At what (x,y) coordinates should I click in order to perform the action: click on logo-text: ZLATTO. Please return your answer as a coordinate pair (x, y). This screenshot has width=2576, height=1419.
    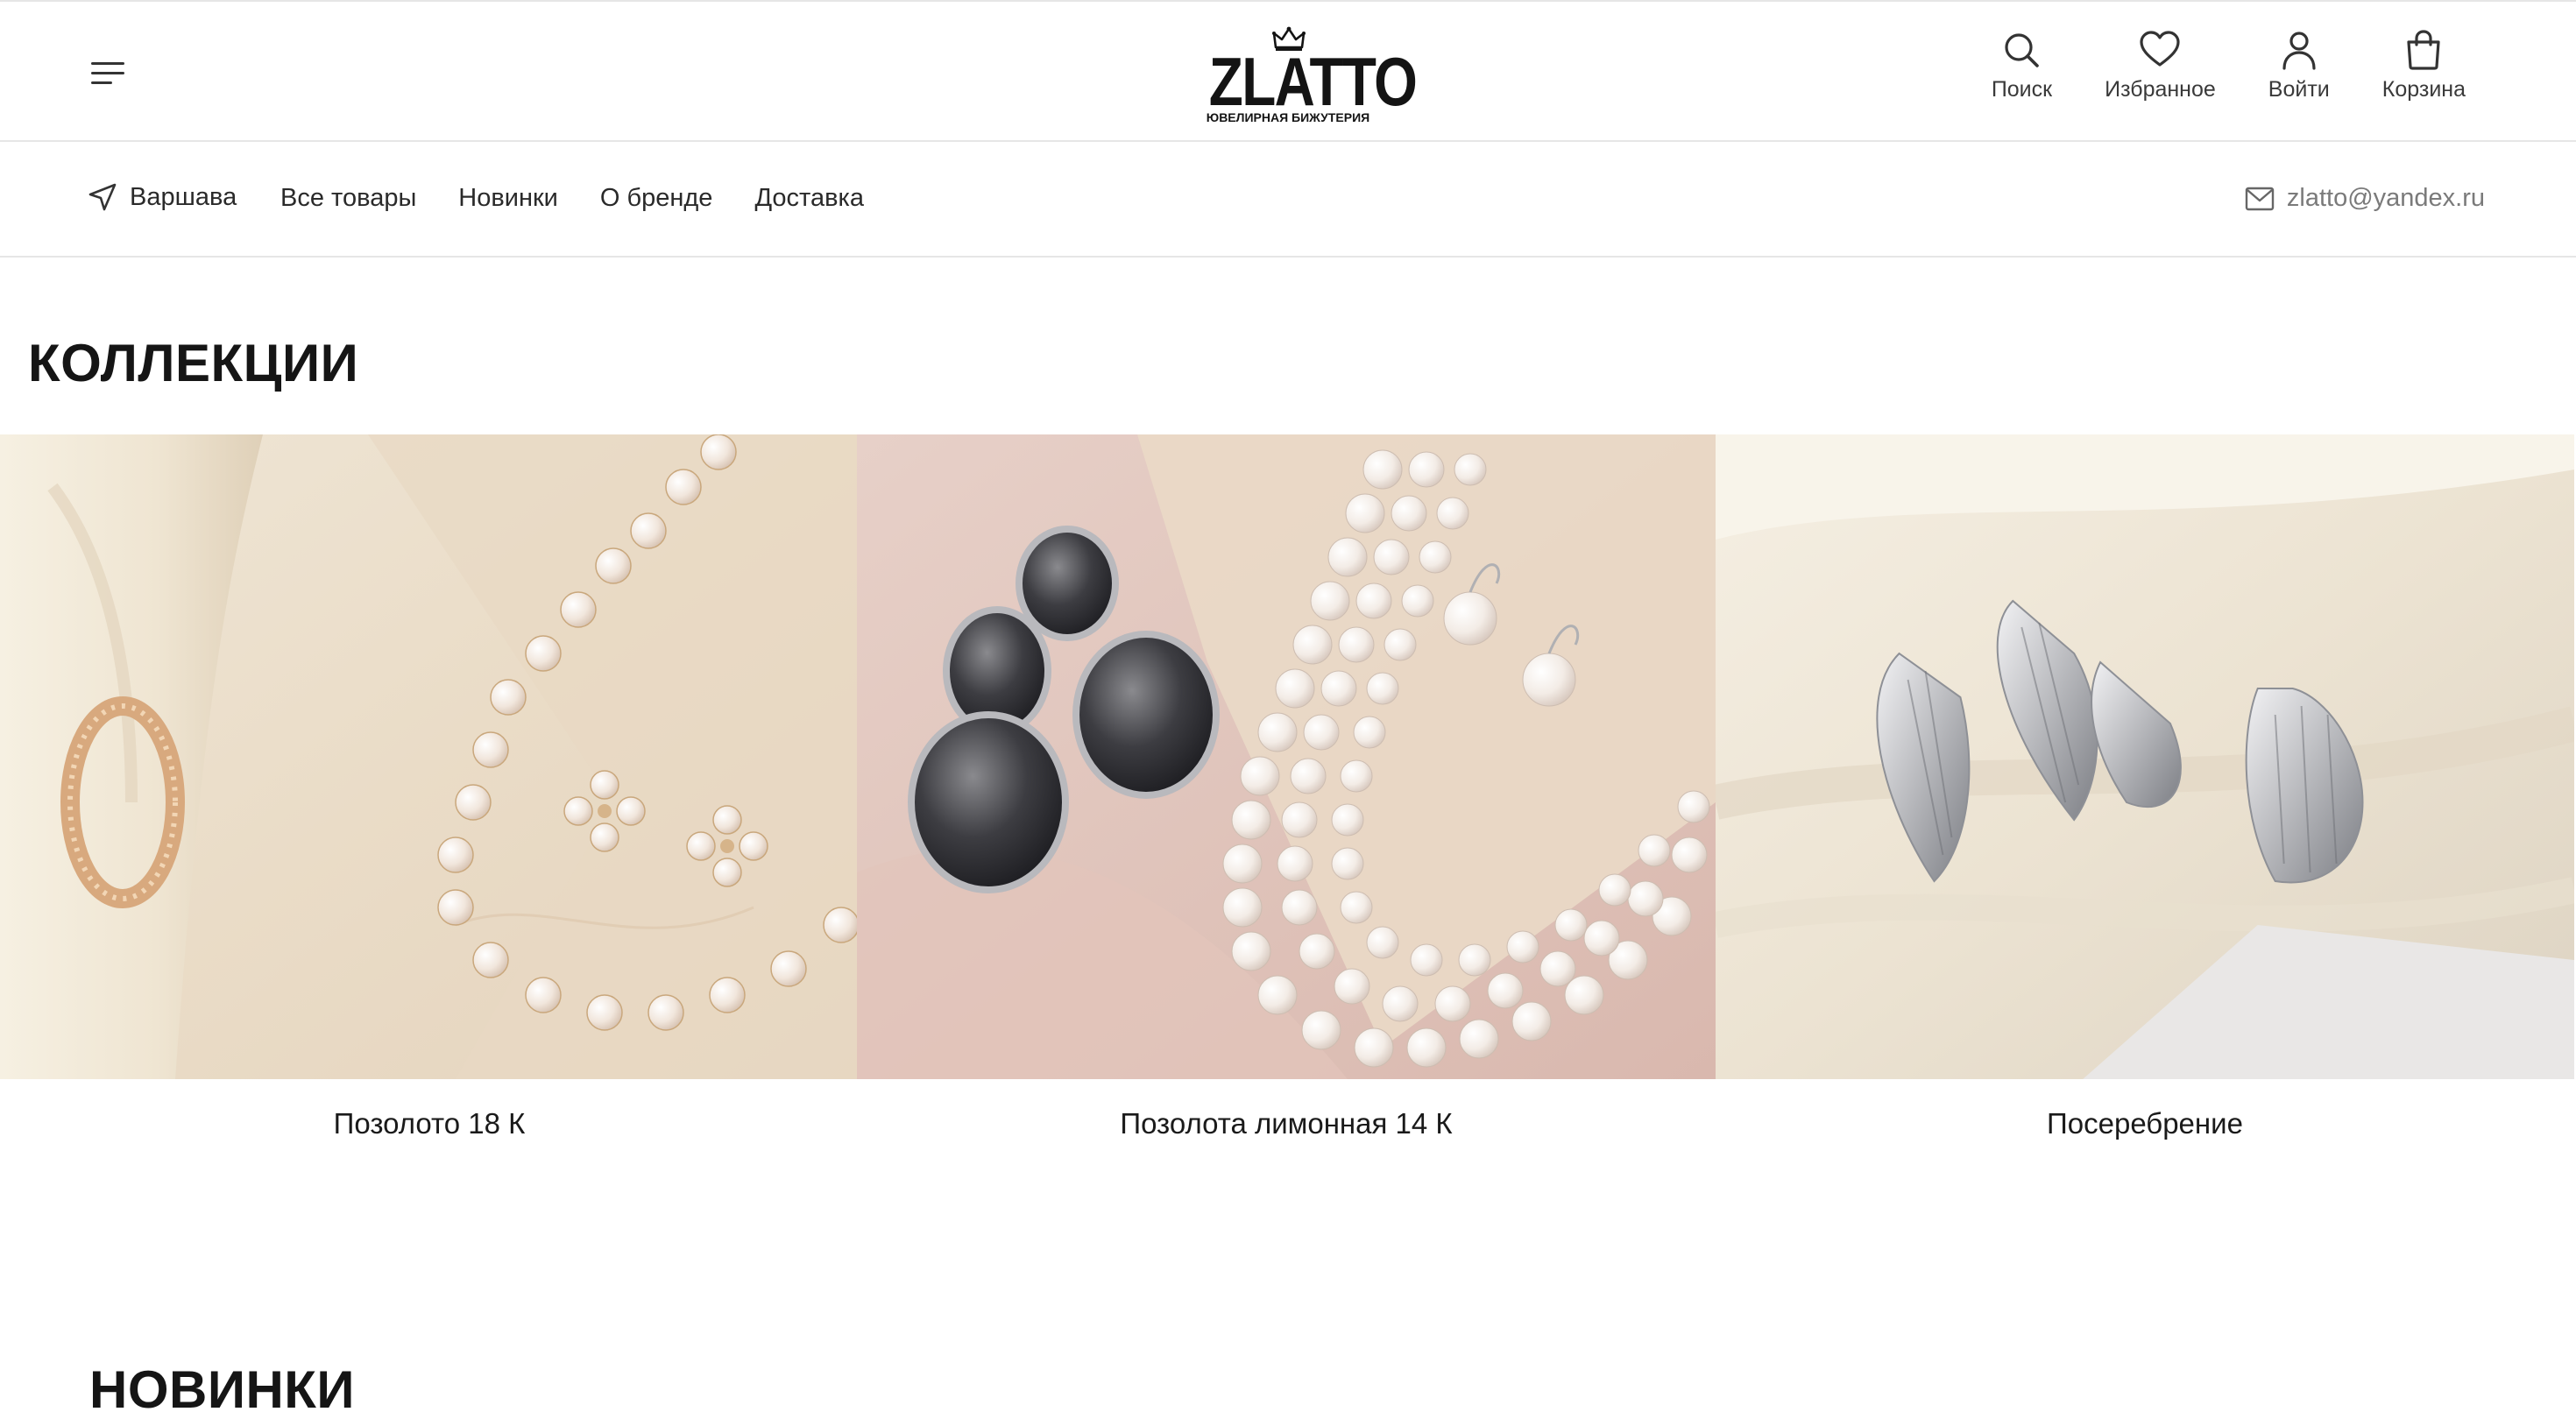
    Looking at the image, I should click on (1313, 81).